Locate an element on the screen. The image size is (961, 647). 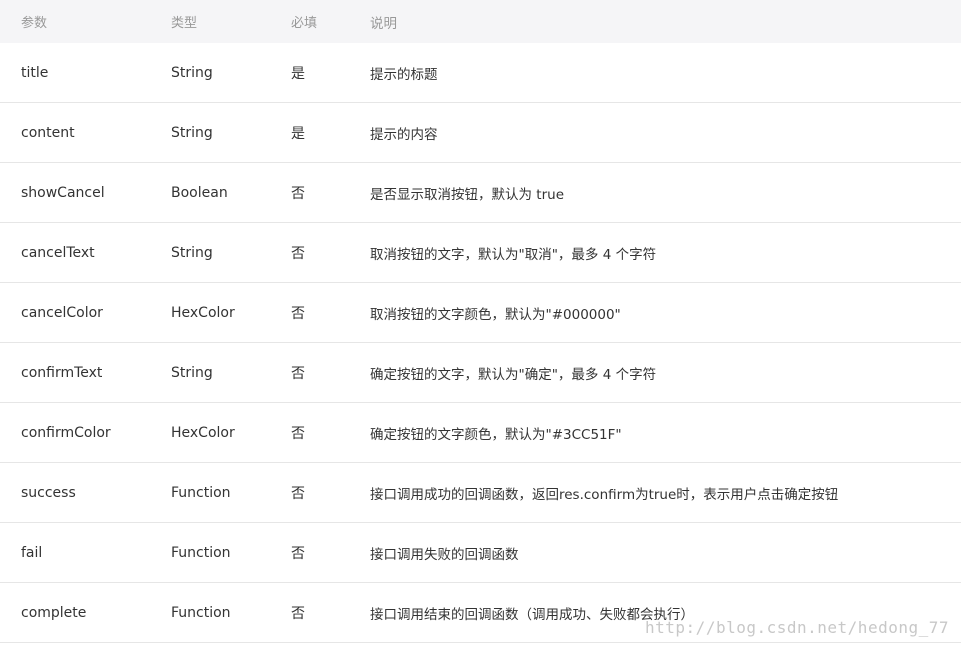
param-name: showCancel is located at coordinates (63, 192).